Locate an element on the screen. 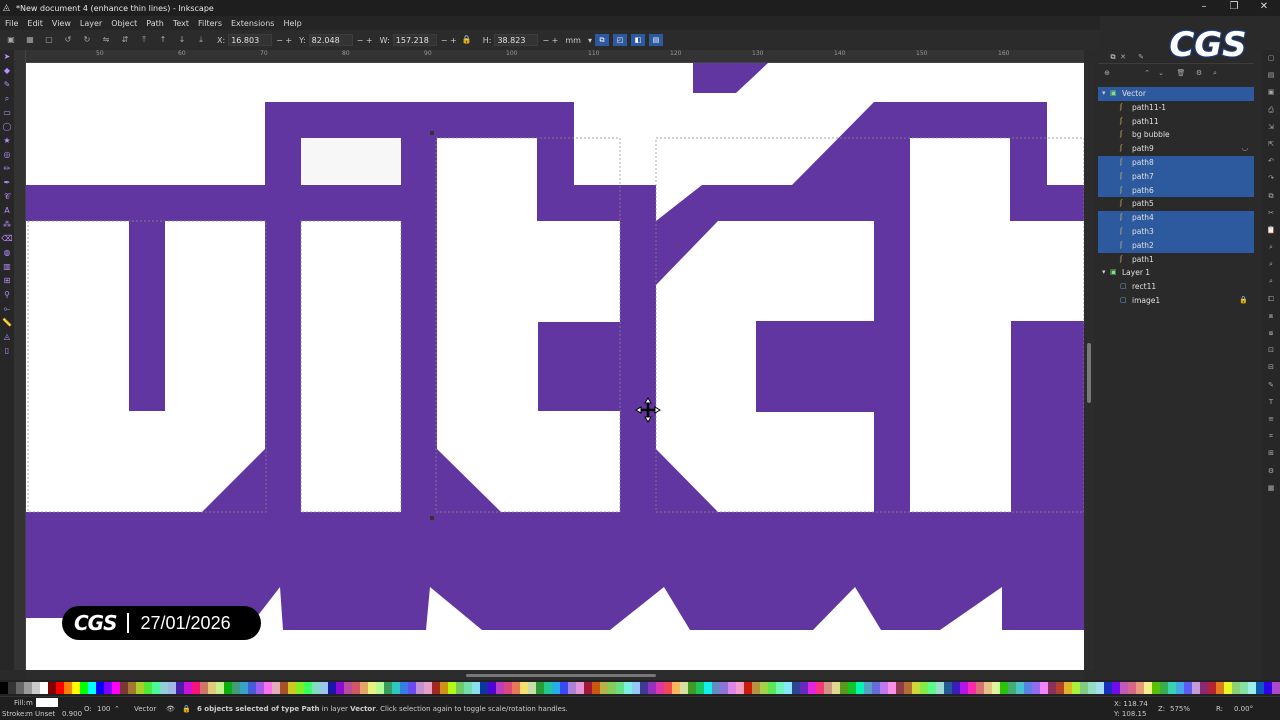  document-properties-icon: ▦ is located at coordinates (1271, 488).